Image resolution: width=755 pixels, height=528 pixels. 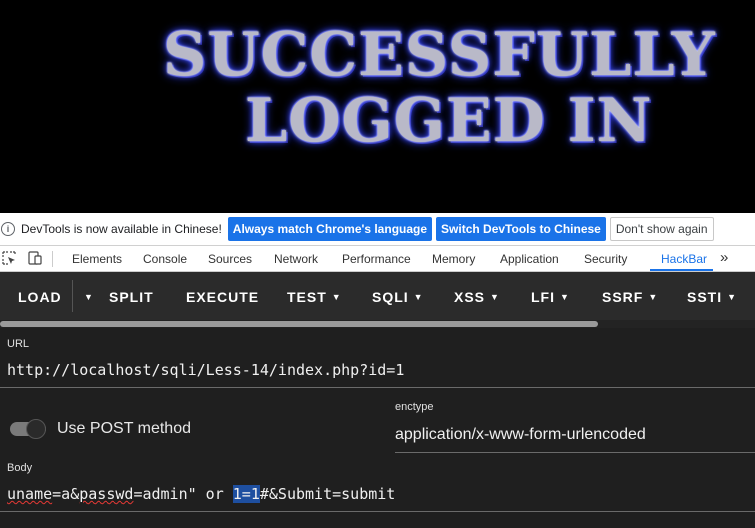 I want to click on lfi-menu-button: LFI ▼, so click(x=550, y=297).